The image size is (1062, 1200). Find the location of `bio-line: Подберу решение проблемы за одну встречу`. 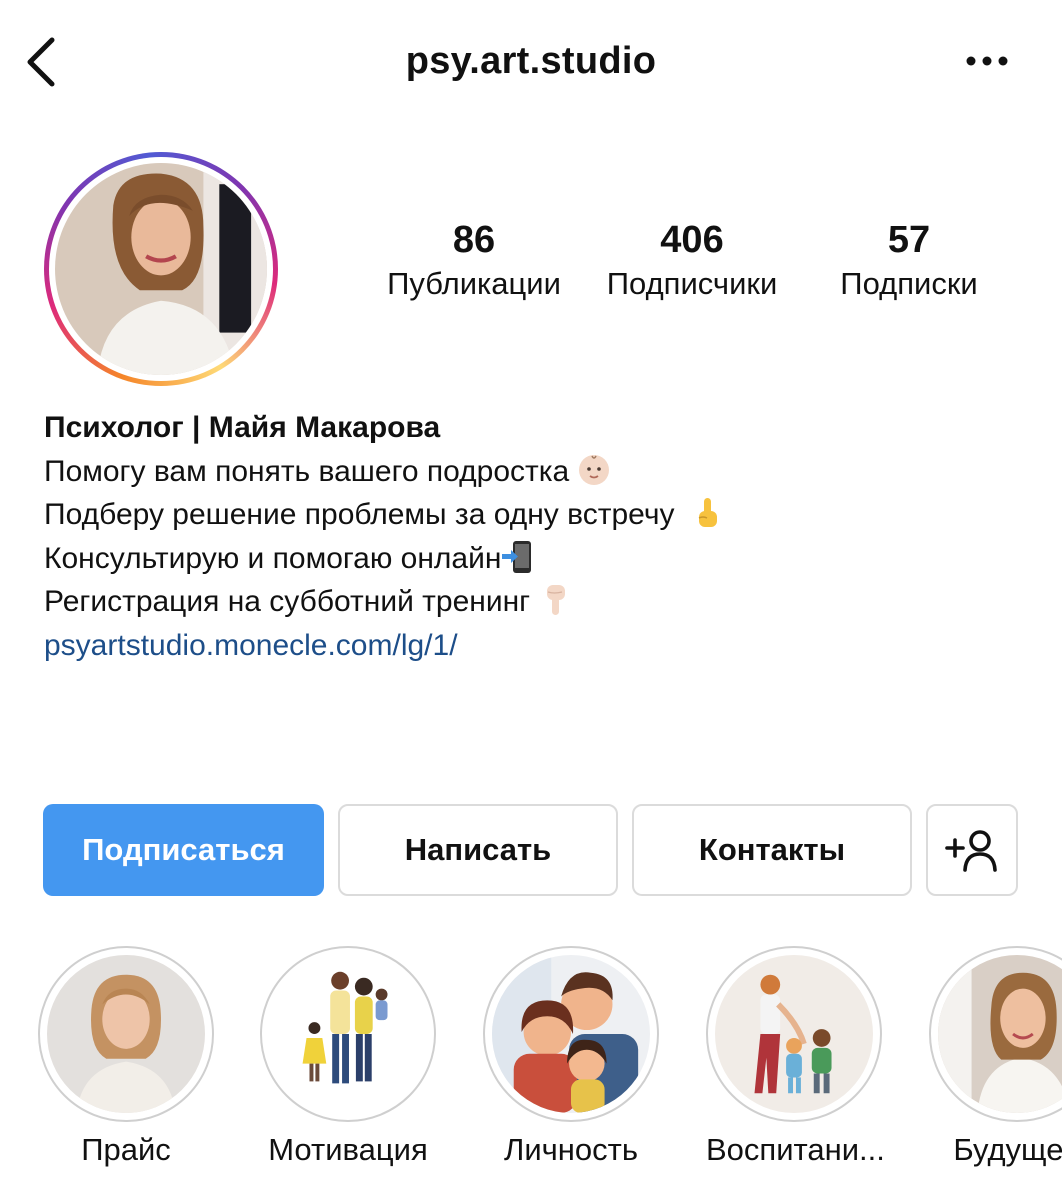

bio-line: Подберу решение проблемы за одну встречу is located at coordinates (539, 515).